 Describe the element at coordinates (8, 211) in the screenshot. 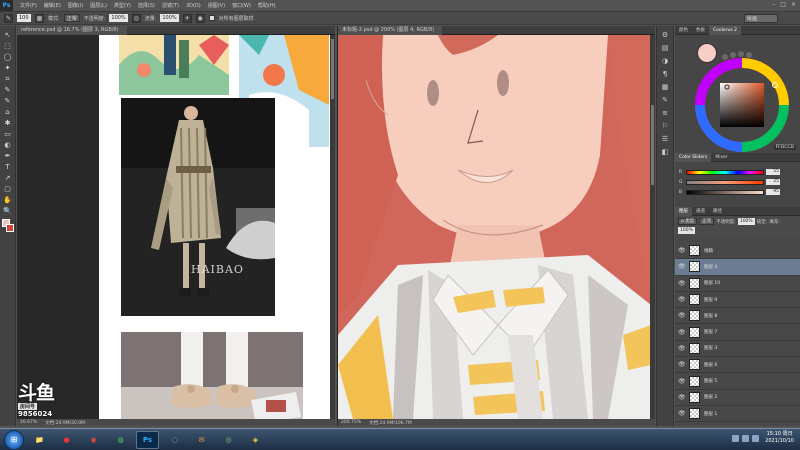

I see `zoom-tool-icon: 🔍` at that location.